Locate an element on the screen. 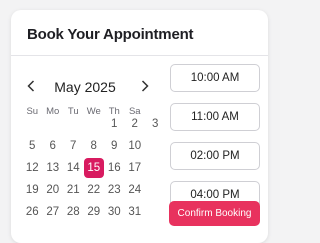 The width and height of the screenshot is (320, 243). chevron-right-icon is located at coordinates (145, 88).